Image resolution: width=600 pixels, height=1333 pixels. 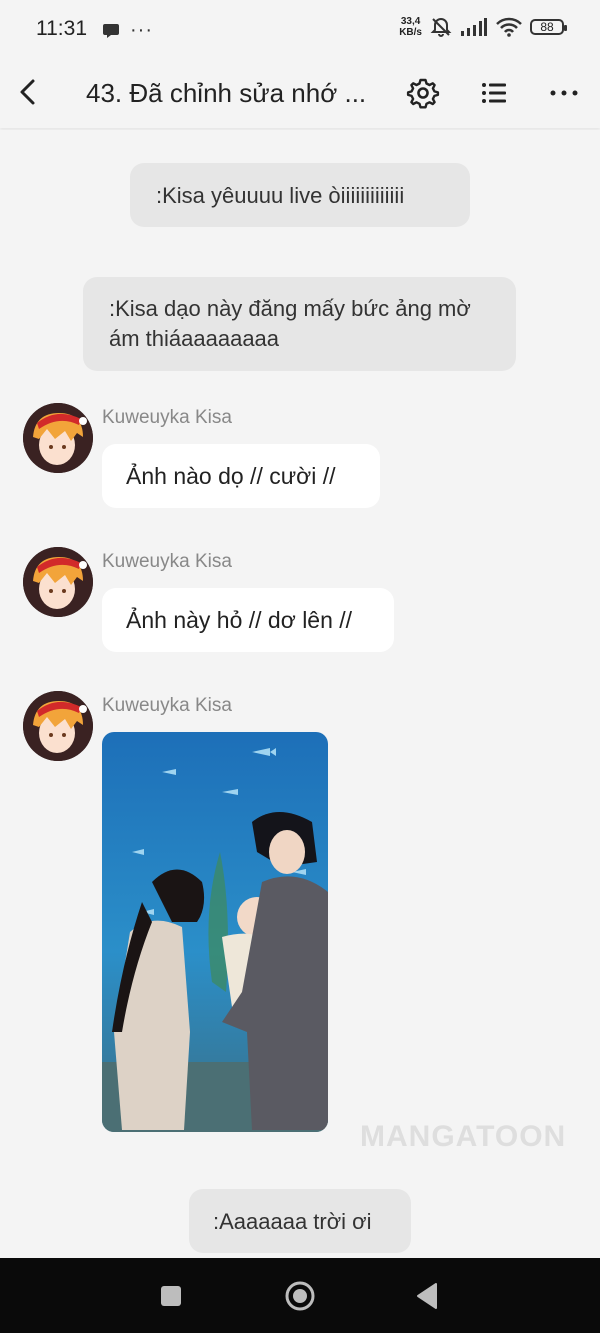 I want to click on narration-text: :Kisa yêuuuu live òiiiiiiiiiiiii, so click(x=280, y=195).